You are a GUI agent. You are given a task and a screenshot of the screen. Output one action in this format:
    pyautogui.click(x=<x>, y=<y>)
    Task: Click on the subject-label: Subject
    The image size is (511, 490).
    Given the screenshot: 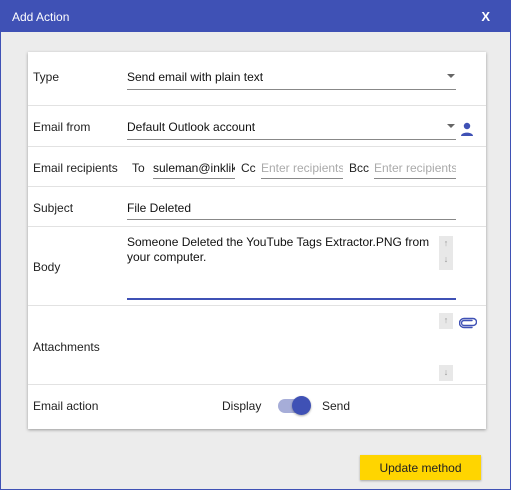 What is the action you would take?
    pyautogui.click(x=53, y=208)
    